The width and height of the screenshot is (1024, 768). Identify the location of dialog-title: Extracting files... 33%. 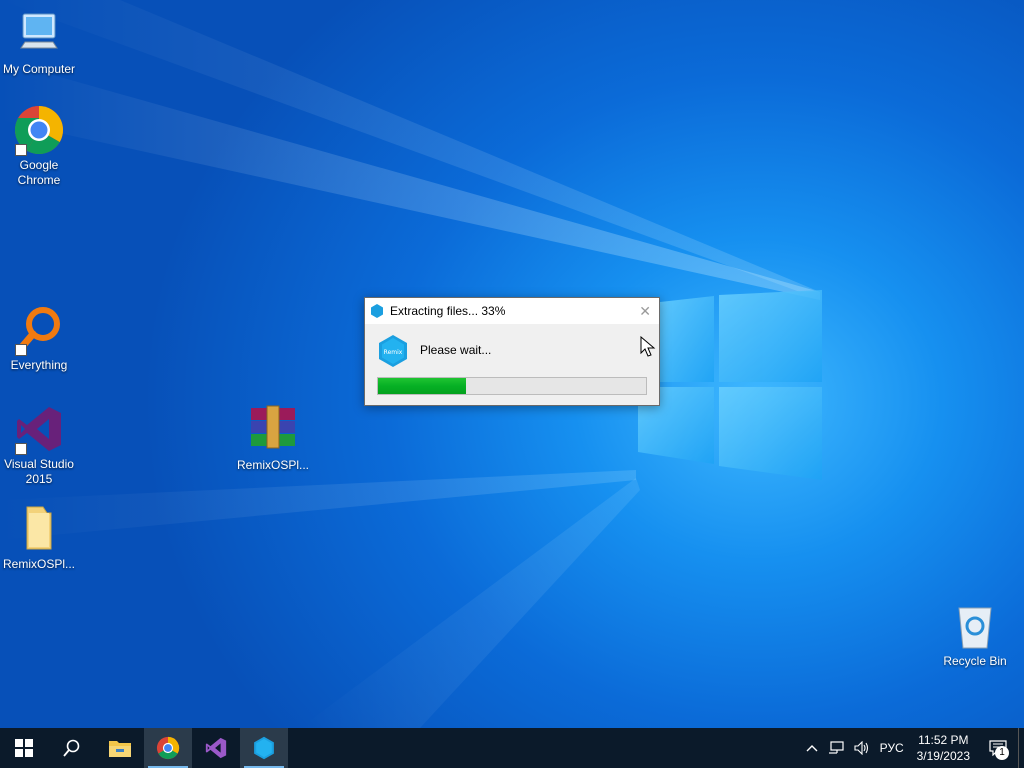
(448, 311).